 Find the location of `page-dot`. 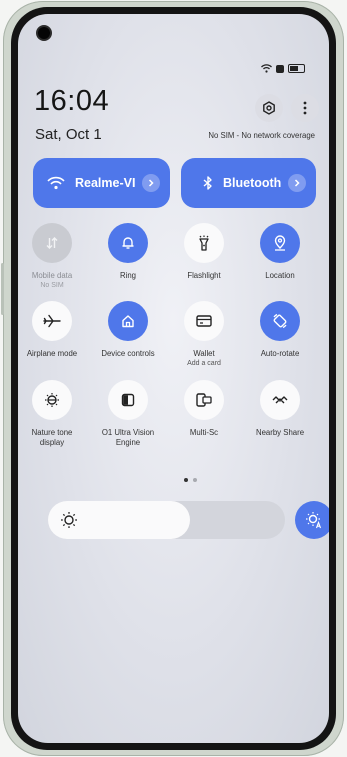

page-dot is located at coordinates (195, 480).